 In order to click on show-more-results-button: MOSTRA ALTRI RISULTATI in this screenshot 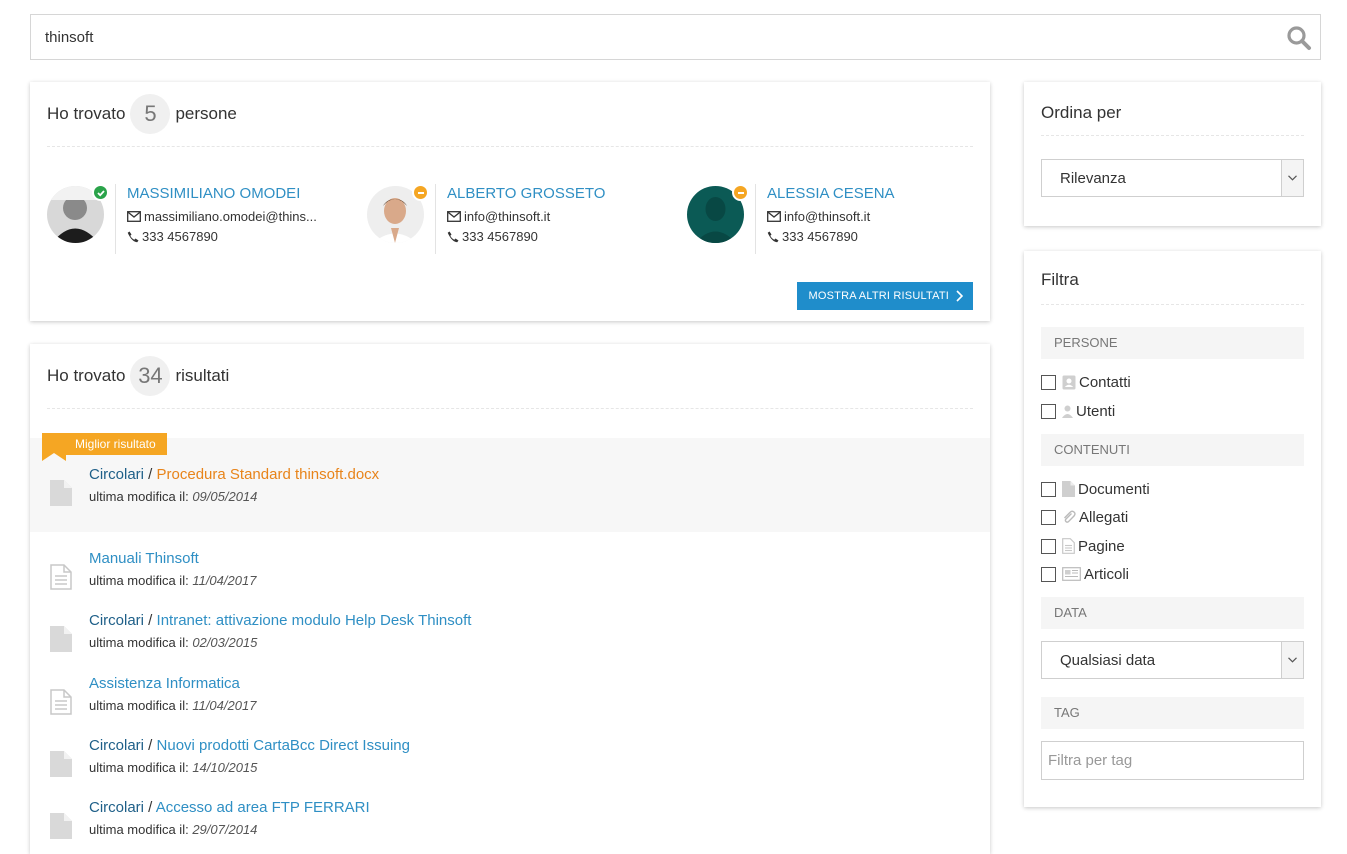, I will do `click(884, 296)`.